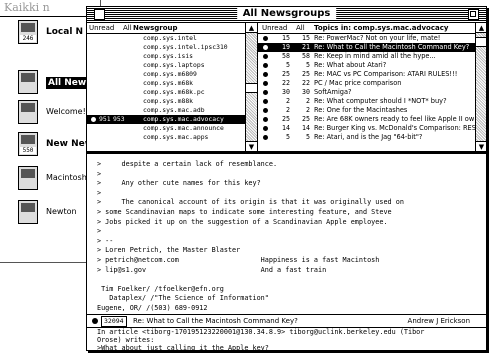  What do you see at coordinates (372, 92) in the screenshot?
I see `topic-row: 30 30 SoftAmiga?` at bounding box center [372, 92].